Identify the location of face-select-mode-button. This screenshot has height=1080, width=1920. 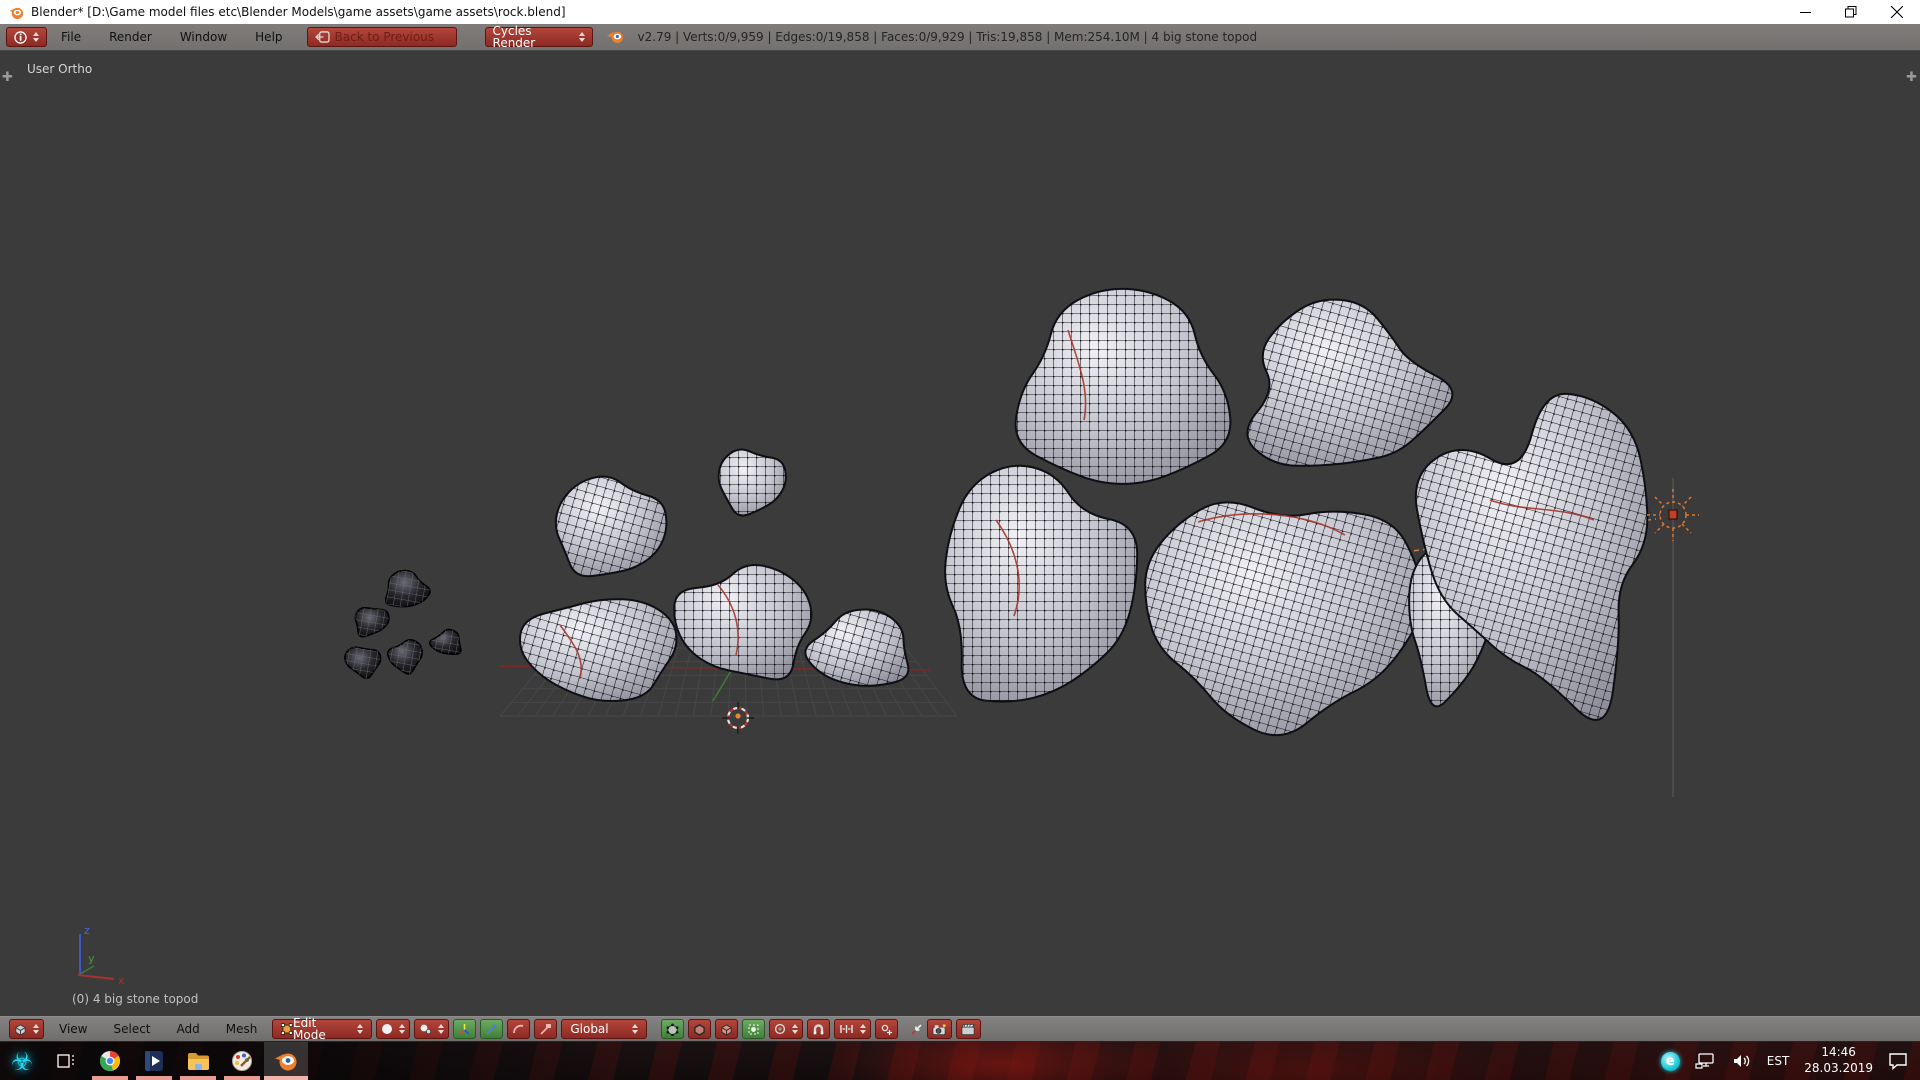
(727, 1029).